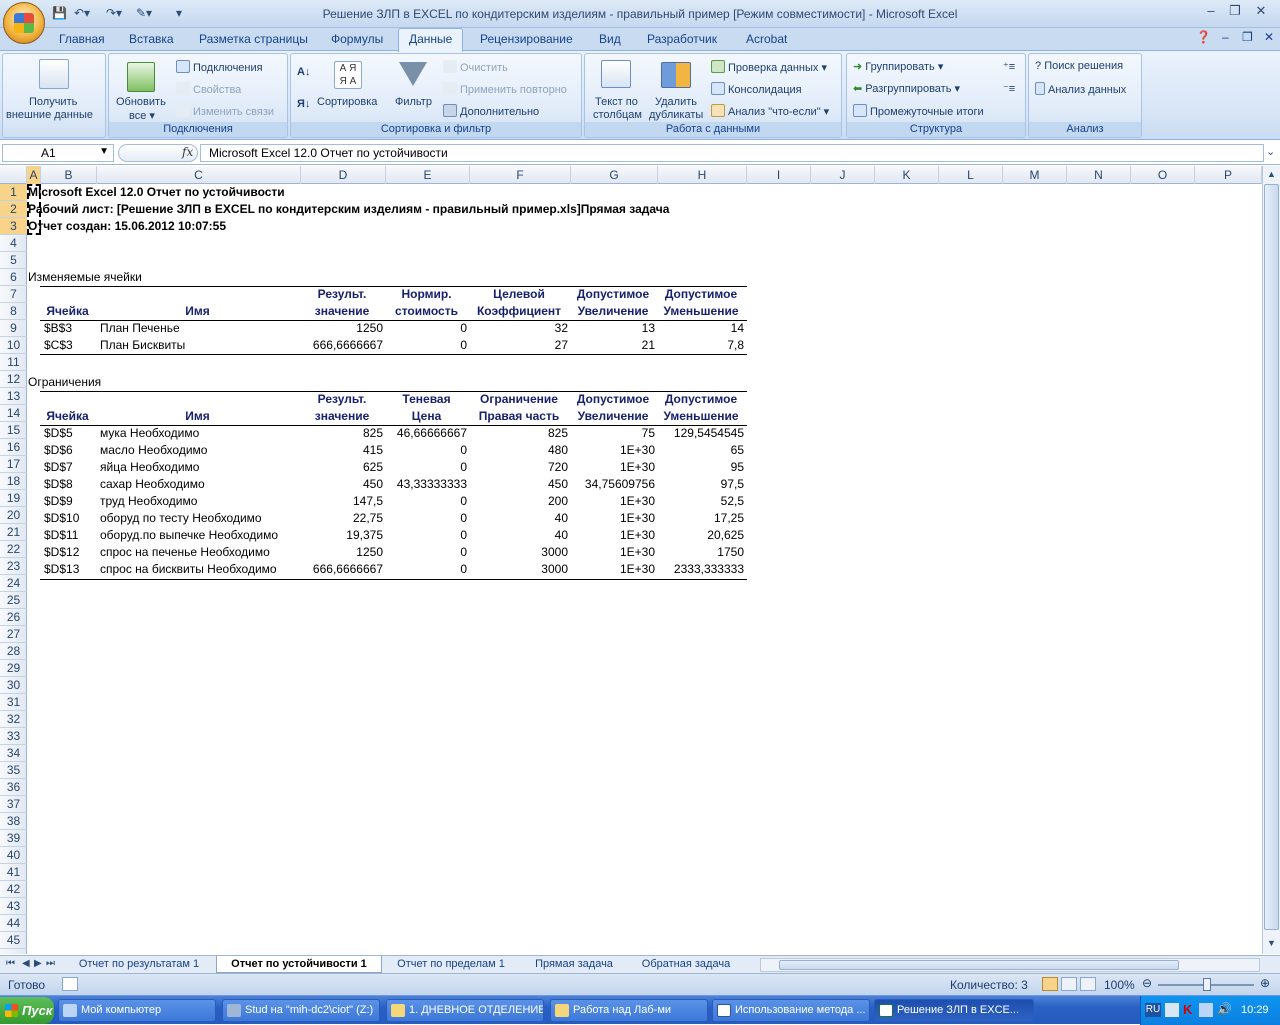 This screenshot has width=1280, height=1025. Describe the element at coordinates (1235, 12) in the screenshot. I see `maximize-button: ❐` at that location.